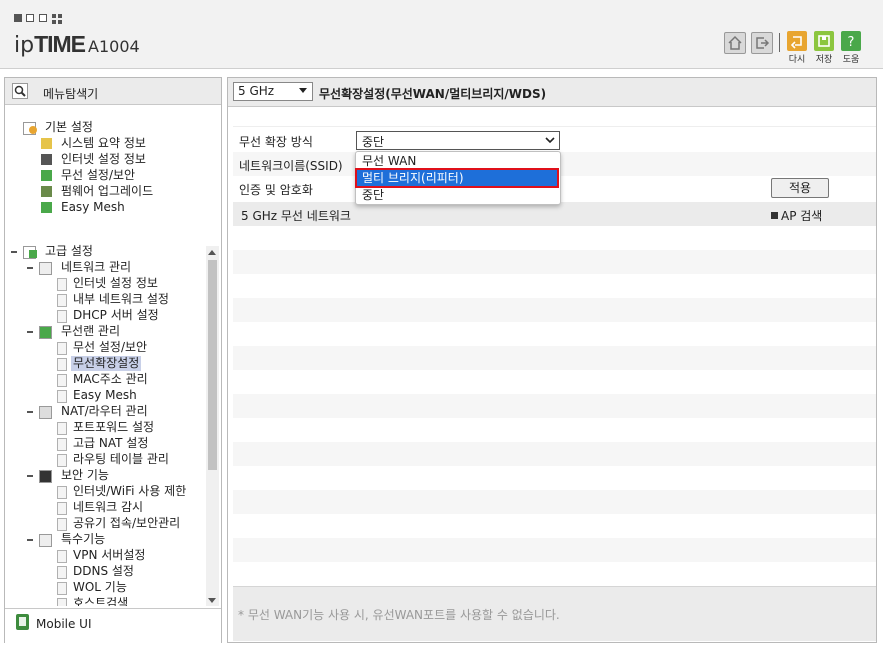  Describe the element at coordinates (83, 539) in the screenshot. I see `menu-special-functions: 특수기능` at that location.